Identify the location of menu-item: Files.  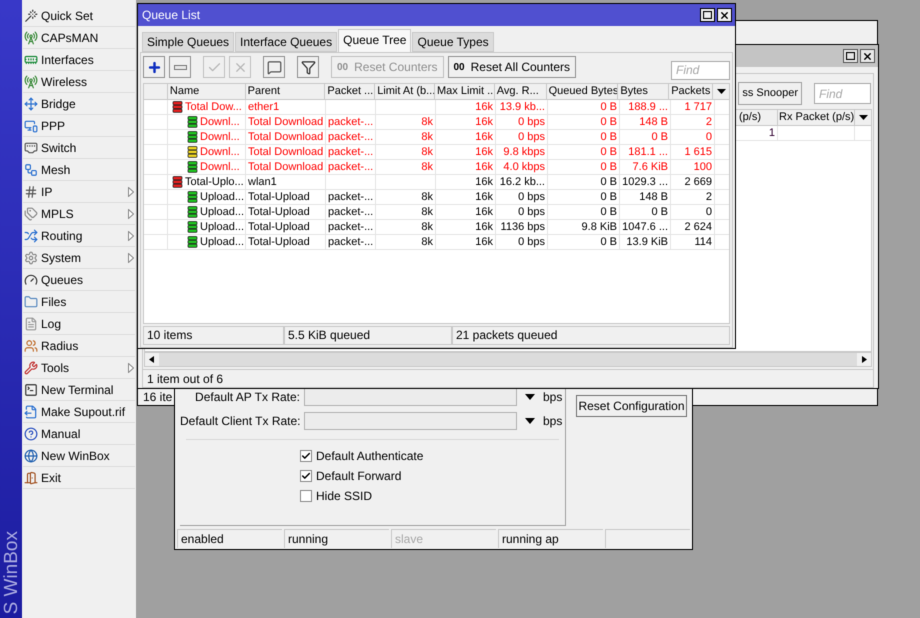
(79, 302).